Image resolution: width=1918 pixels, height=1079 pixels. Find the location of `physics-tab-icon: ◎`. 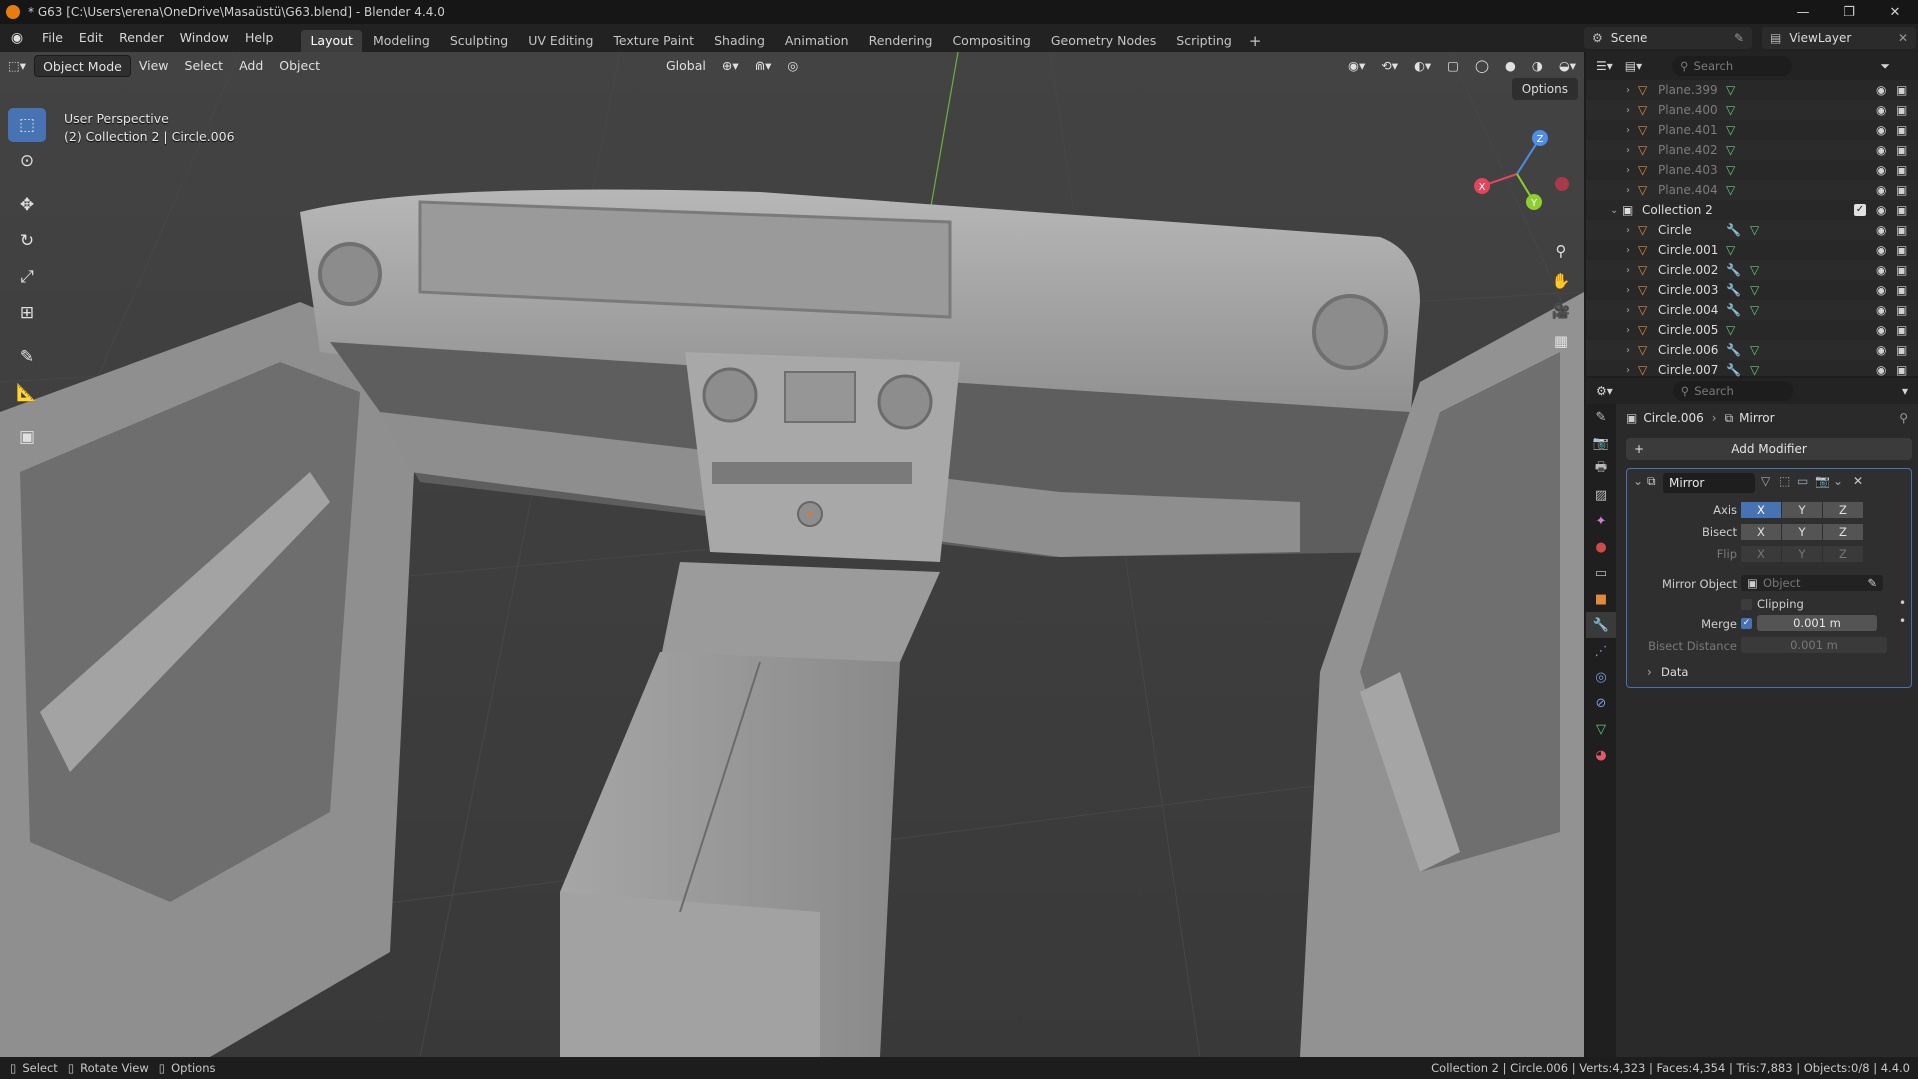

physics-tab-icon: ◎ is located at coordinates (1601, 677).